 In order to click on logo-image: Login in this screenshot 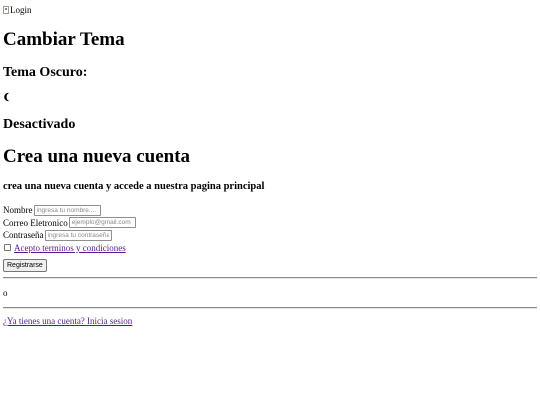, I will do `click(270, 10)`.